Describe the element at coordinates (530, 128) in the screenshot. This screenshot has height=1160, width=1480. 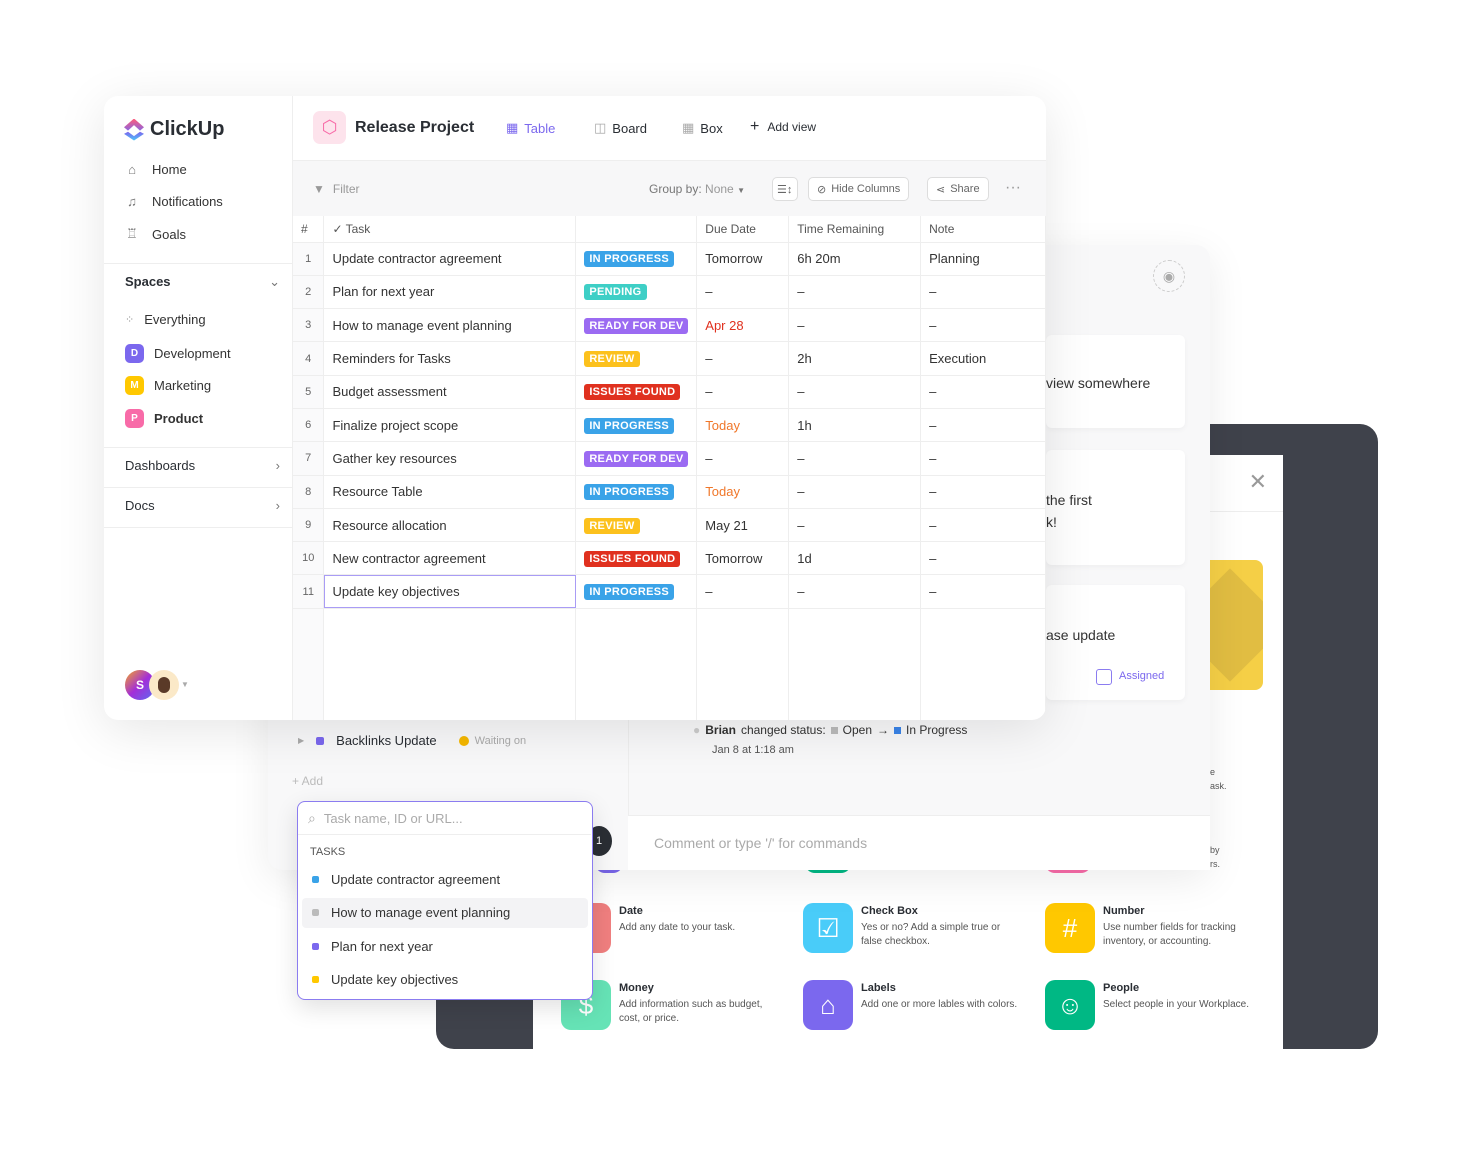
I see `tab-table: ▦ Table` at that location.